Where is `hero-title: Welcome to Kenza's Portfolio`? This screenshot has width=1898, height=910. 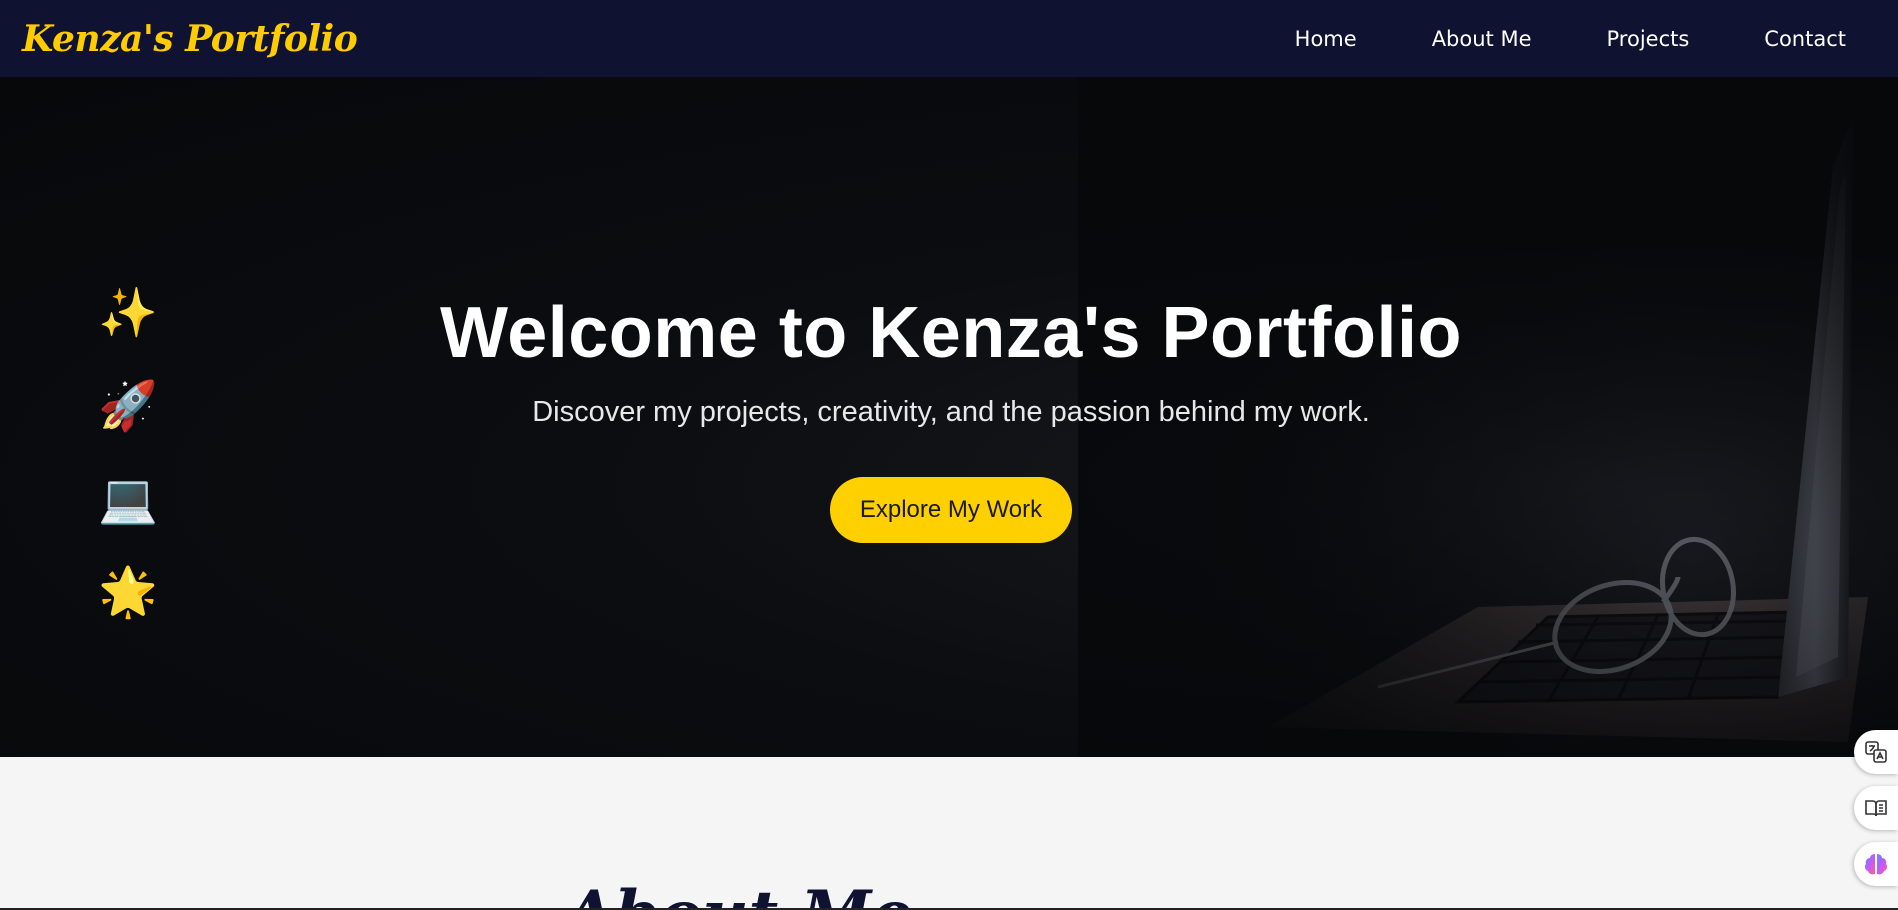 hero-title: Welcome to Kenza's Portfolio is located at coordinates (951, 333).